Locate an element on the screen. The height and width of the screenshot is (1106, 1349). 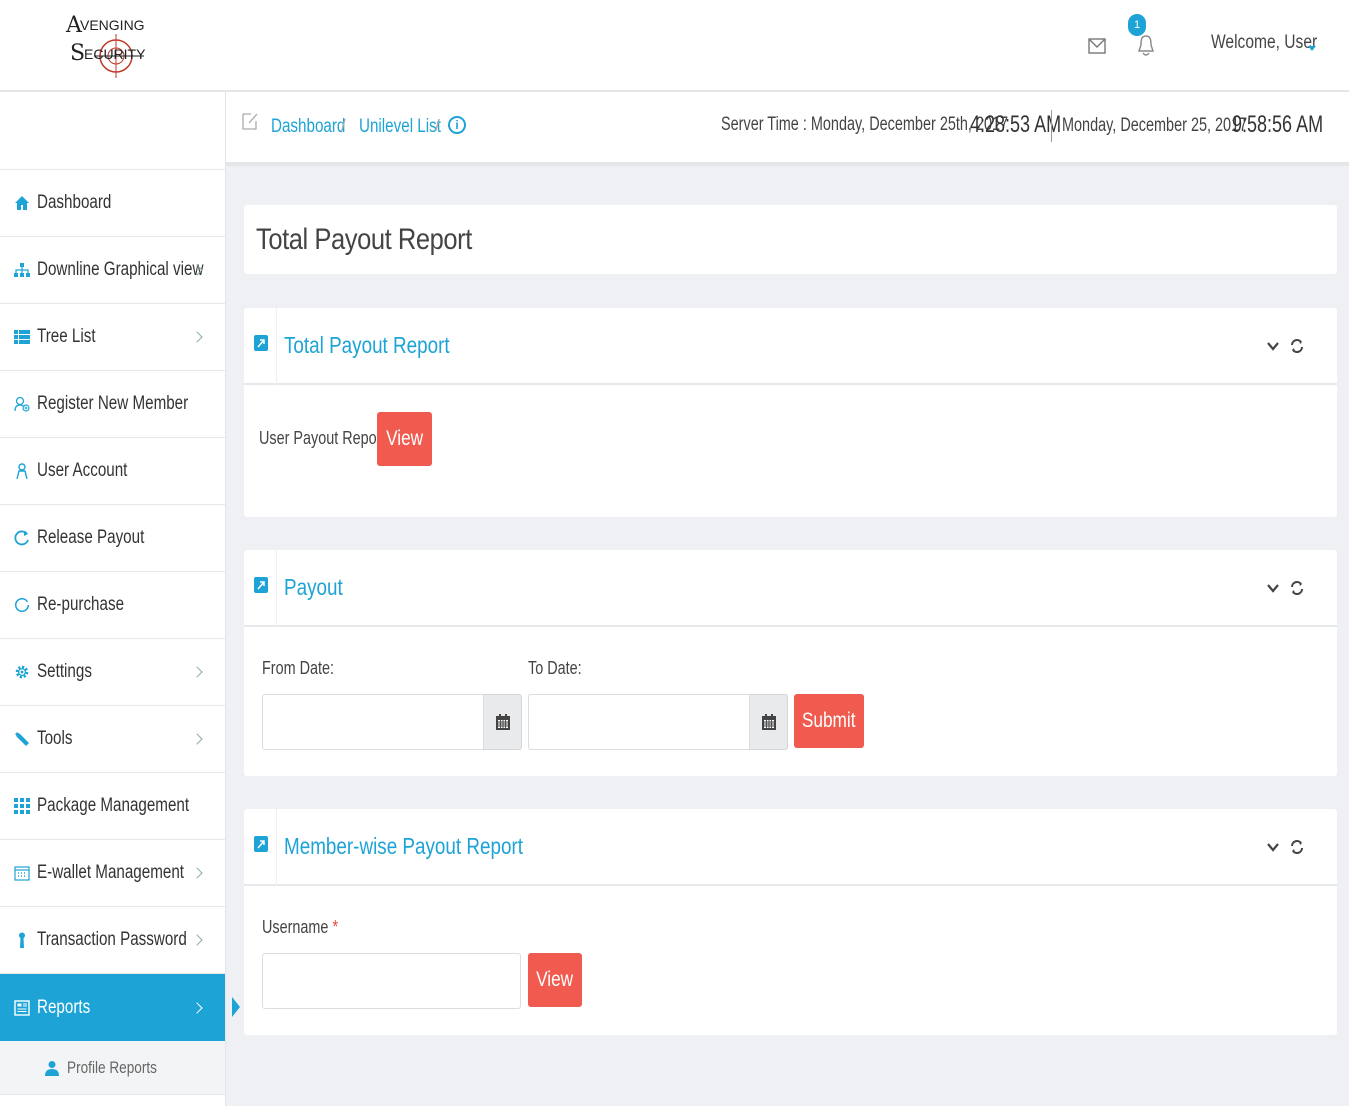
sidebar-item-re-purchase: Re-purchase is located at coordinates (112, 605).